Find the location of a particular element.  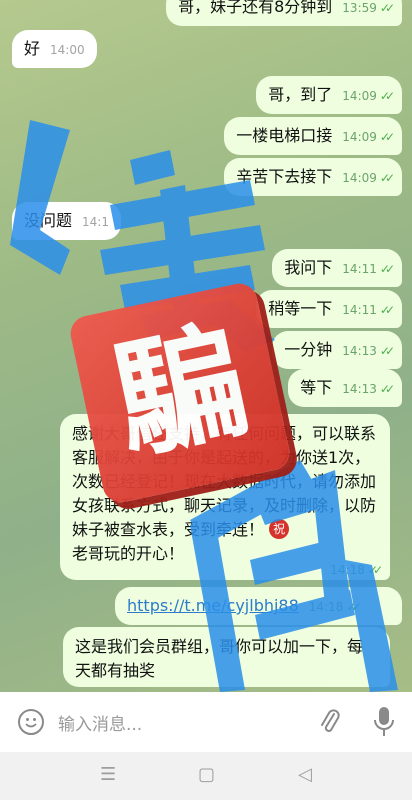

home-icon: ▢ is located at coordinates (206, 774).